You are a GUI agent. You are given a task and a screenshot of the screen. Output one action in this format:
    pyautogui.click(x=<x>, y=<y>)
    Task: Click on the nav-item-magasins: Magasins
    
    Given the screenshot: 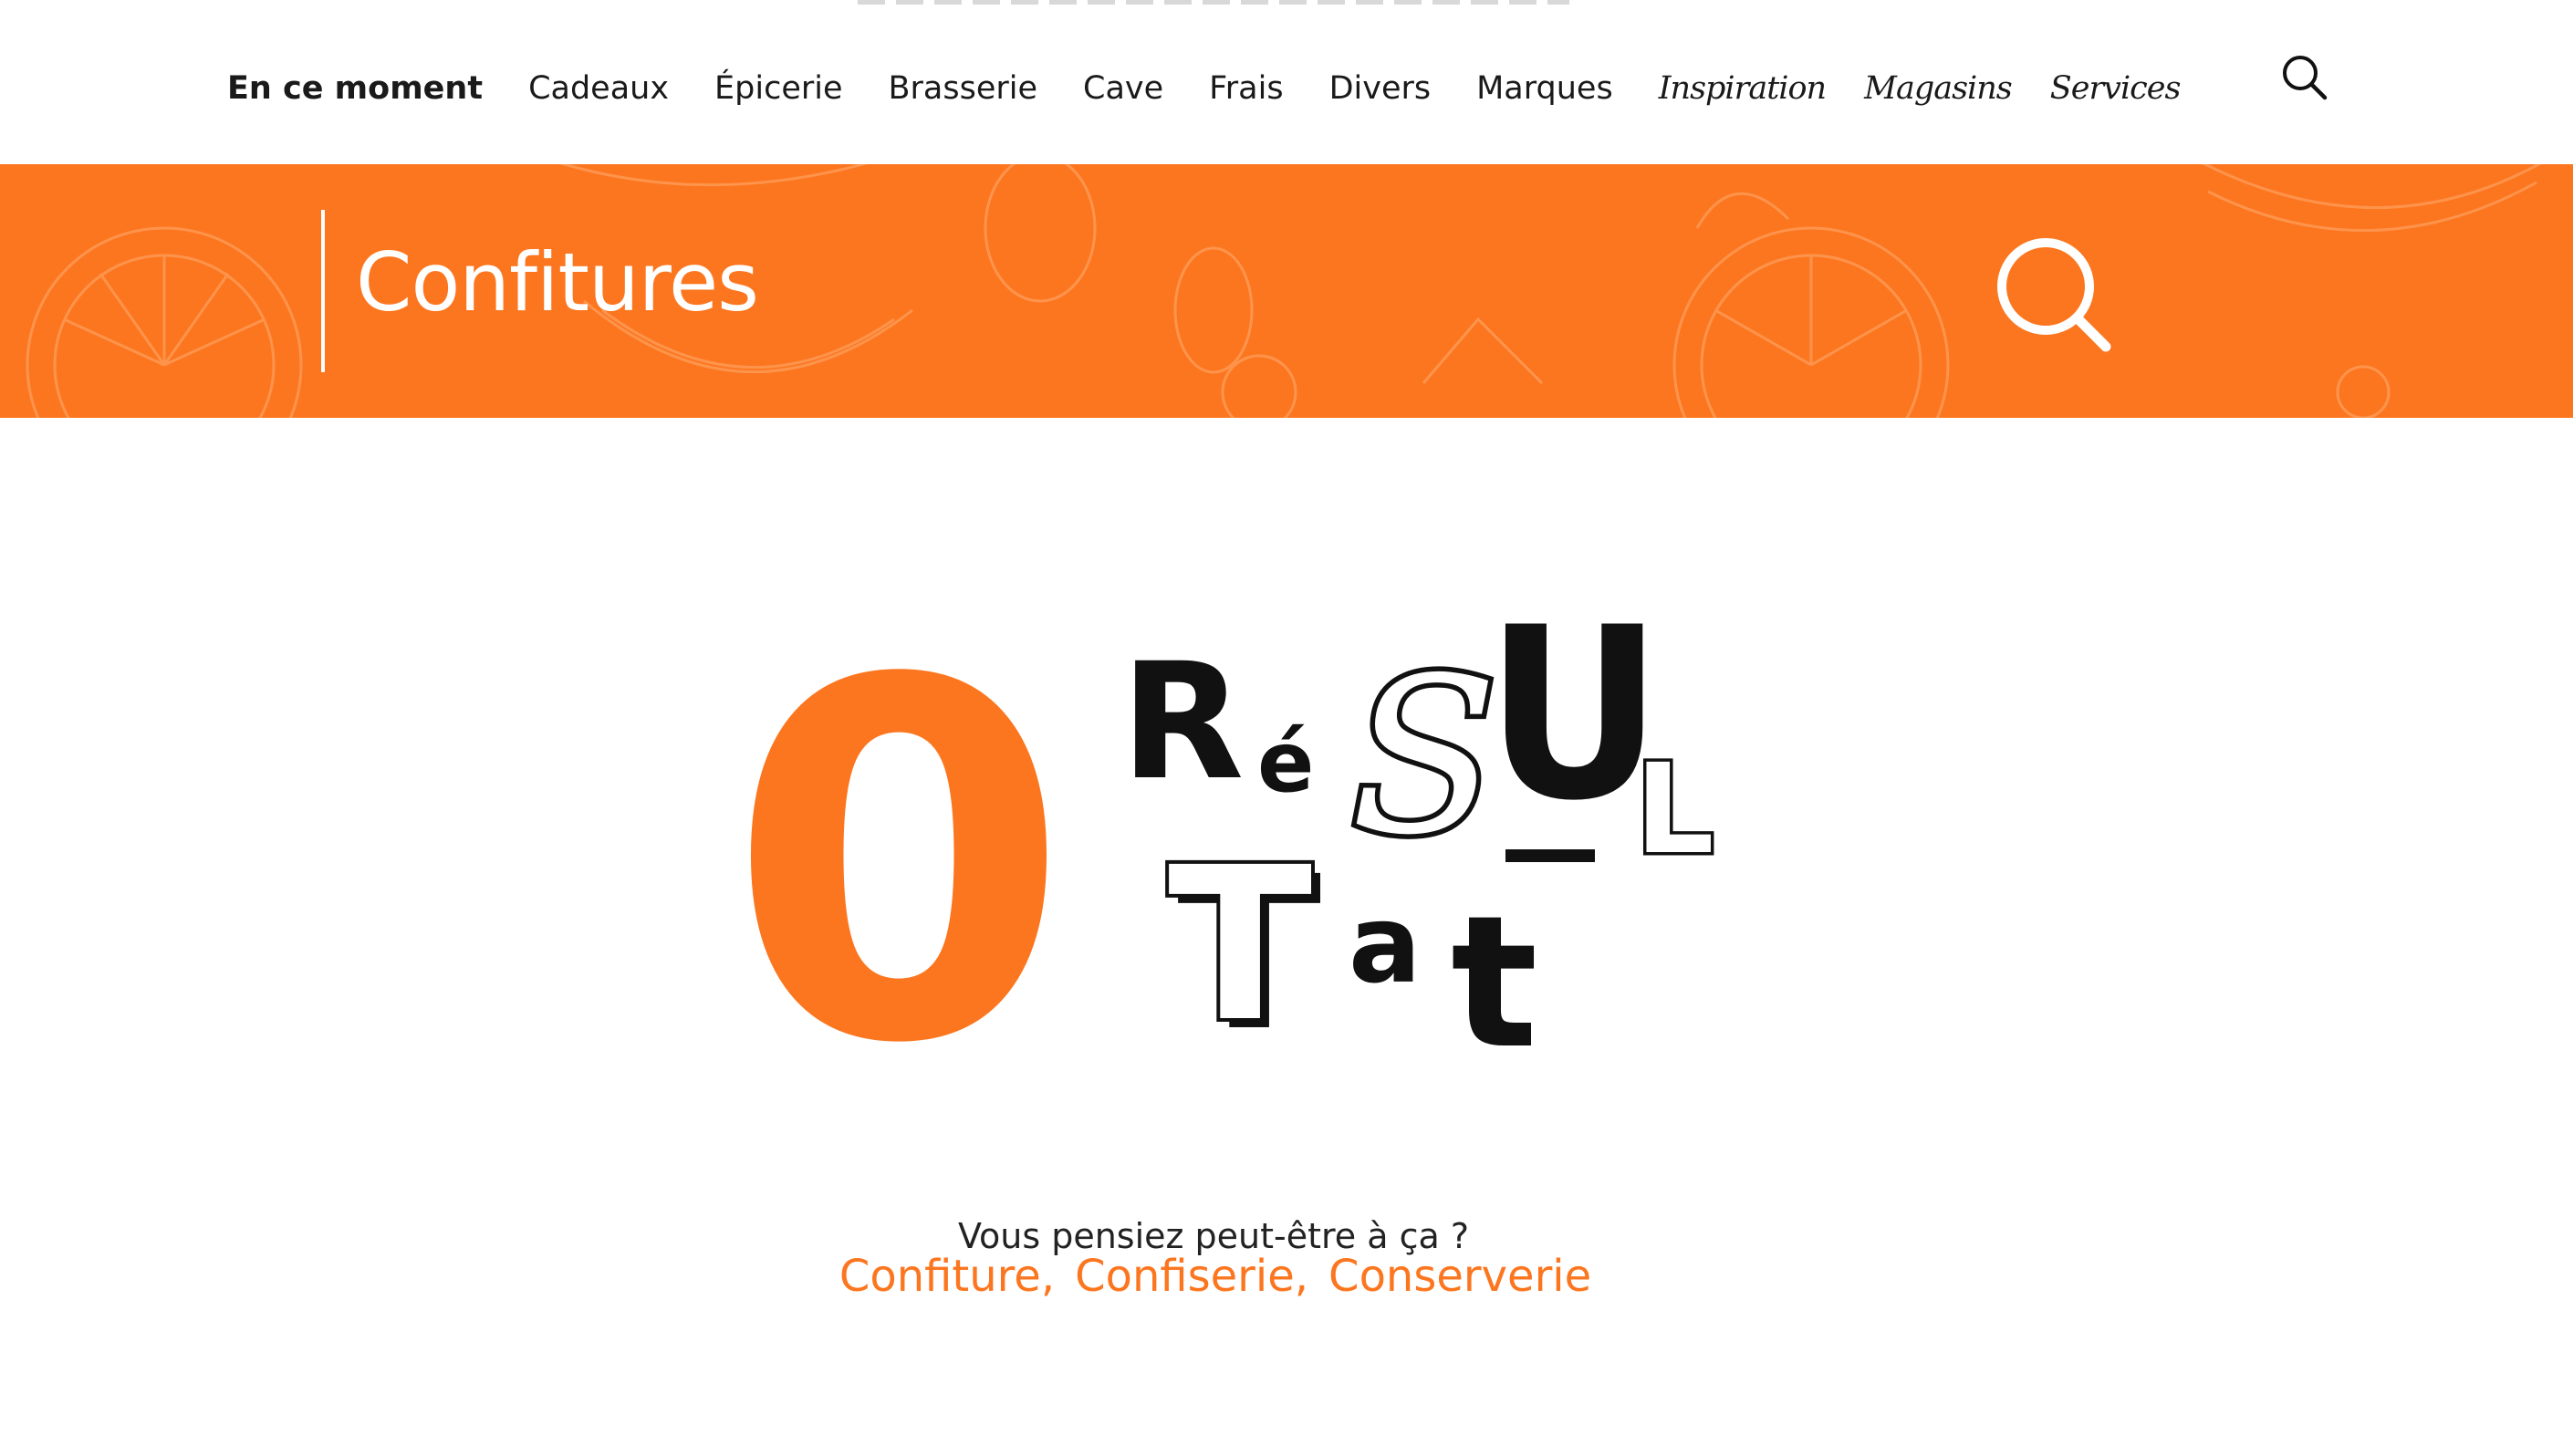 What is the action you would take?
    pyautogui.click(x=1938, y=88)
    